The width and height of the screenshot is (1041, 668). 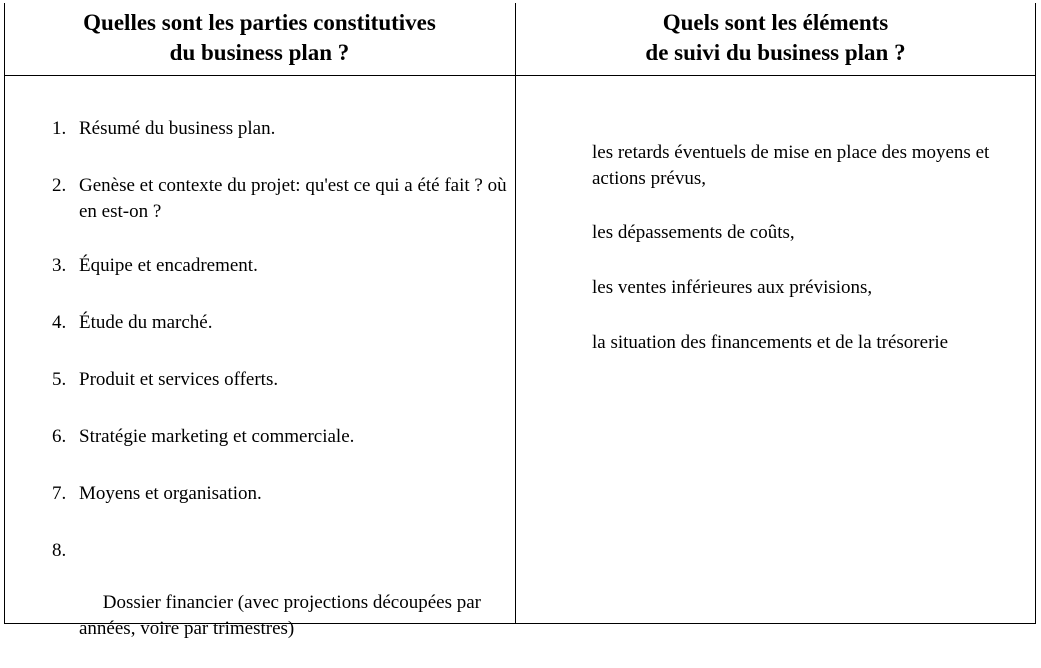 I want to click on item-text: Moyens et organisation., so click(x=170, y=493).